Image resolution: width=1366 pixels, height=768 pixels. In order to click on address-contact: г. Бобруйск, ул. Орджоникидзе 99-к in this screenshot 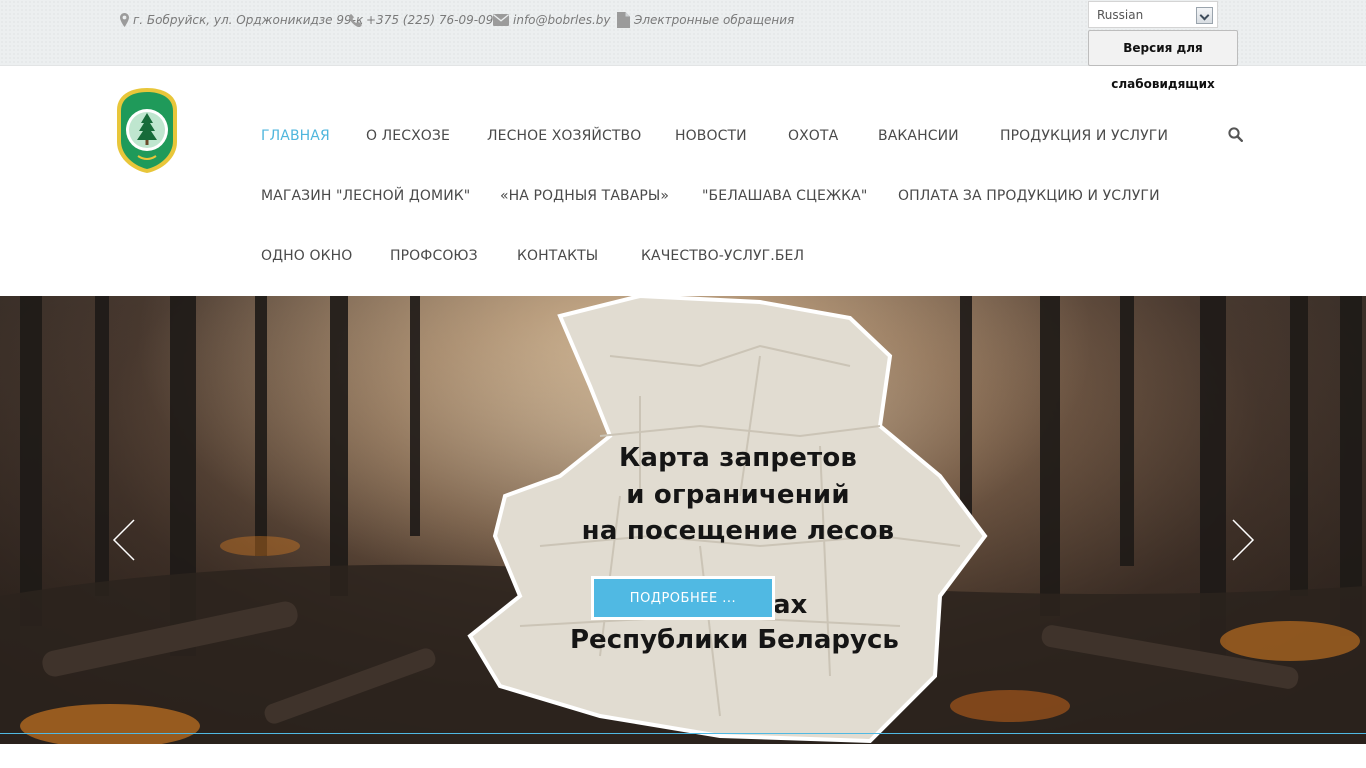, I will do `click(241, 20)`.